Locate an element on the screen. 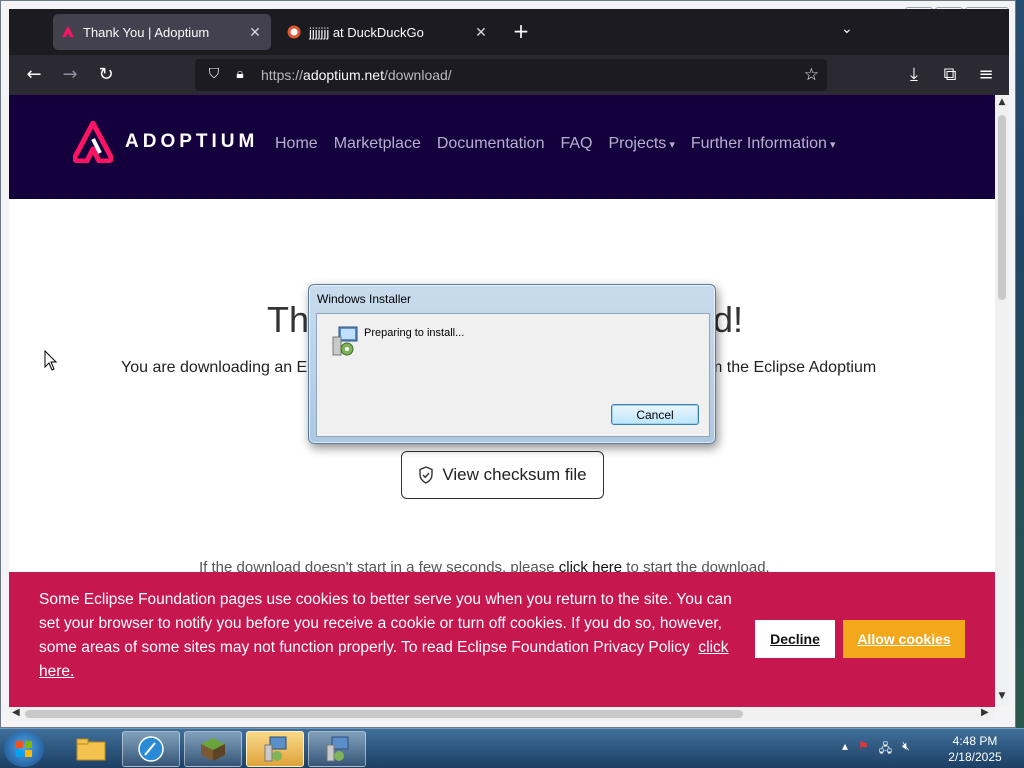 Image resolution: width=1024 pixels, height=768 pixels. tab-label: jjjjjjj at DuckDuckGo is located at coordinates (366, 32).